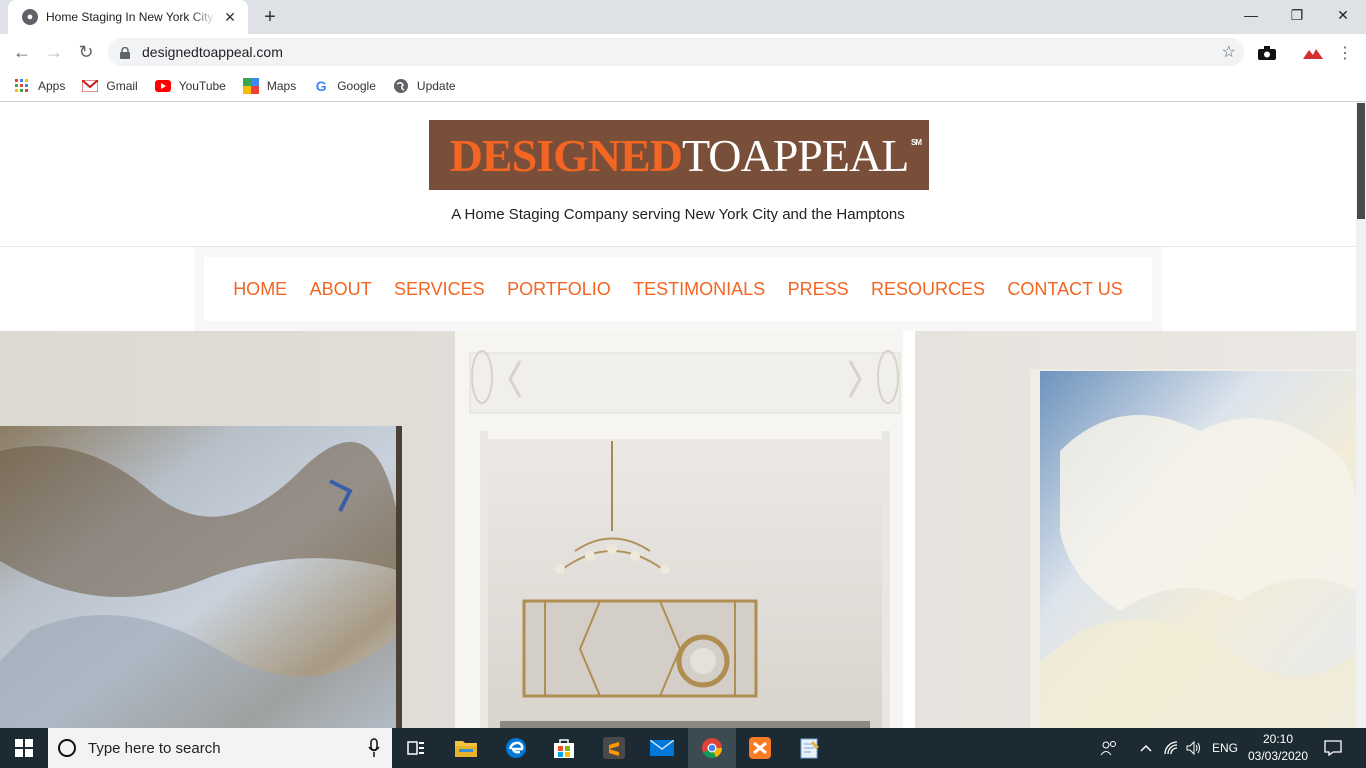 The width and height of the screenshot is (1366, 768). What do you see at coordinates (1194, 748) in the screenshot?
I see `volume-icon` at bounding box center [1194, 748].